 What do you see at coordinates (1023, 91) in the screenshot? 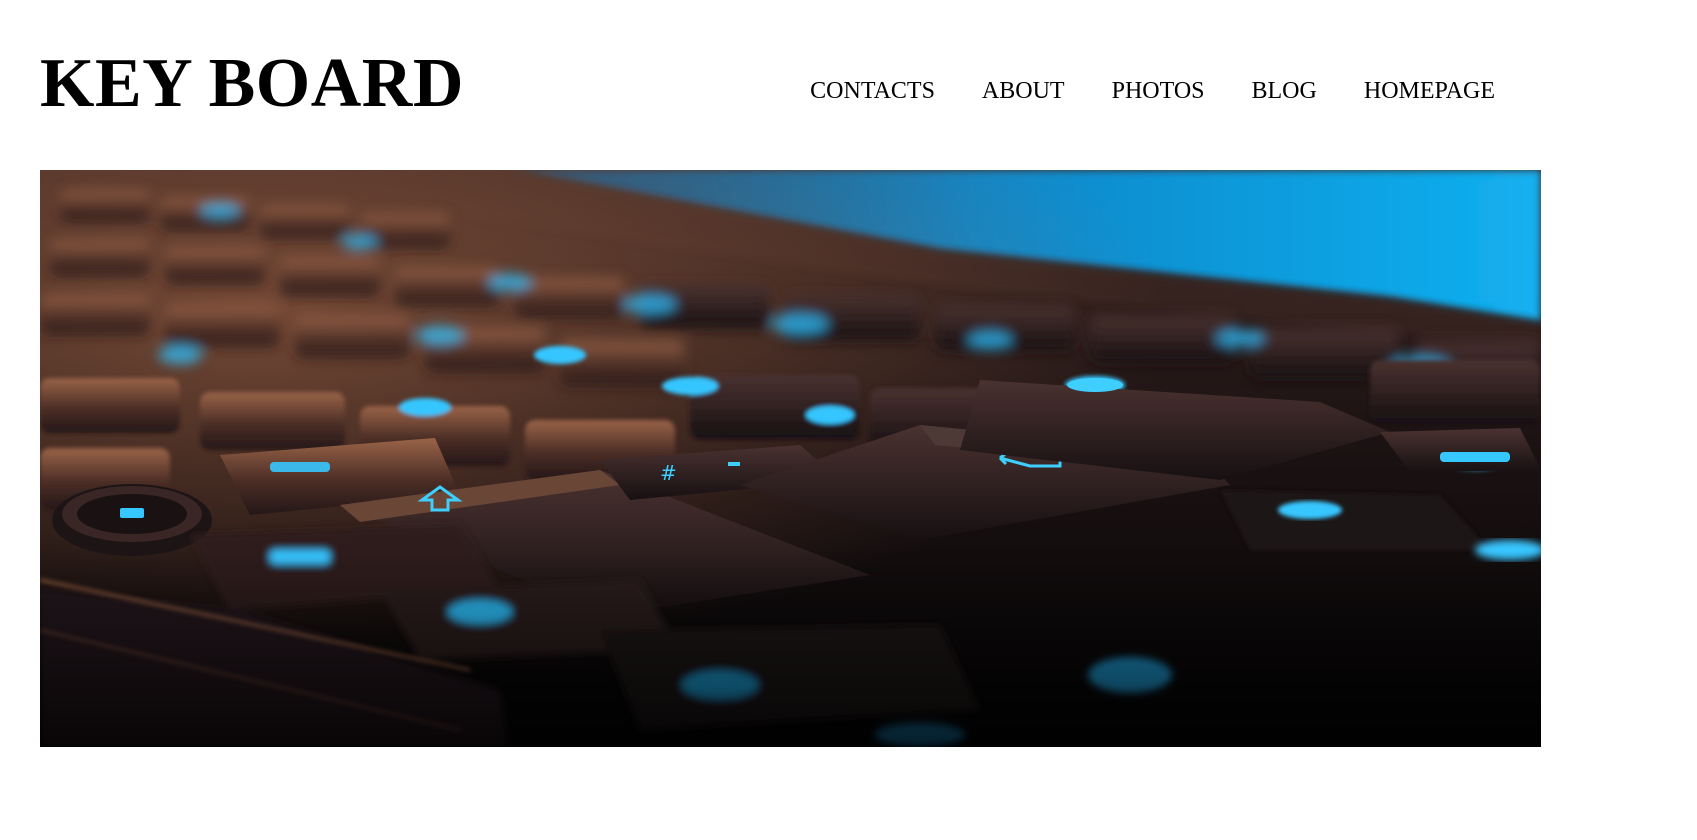
I see `nav-link-about: ABOUT` at bounding box center [1023, 91].